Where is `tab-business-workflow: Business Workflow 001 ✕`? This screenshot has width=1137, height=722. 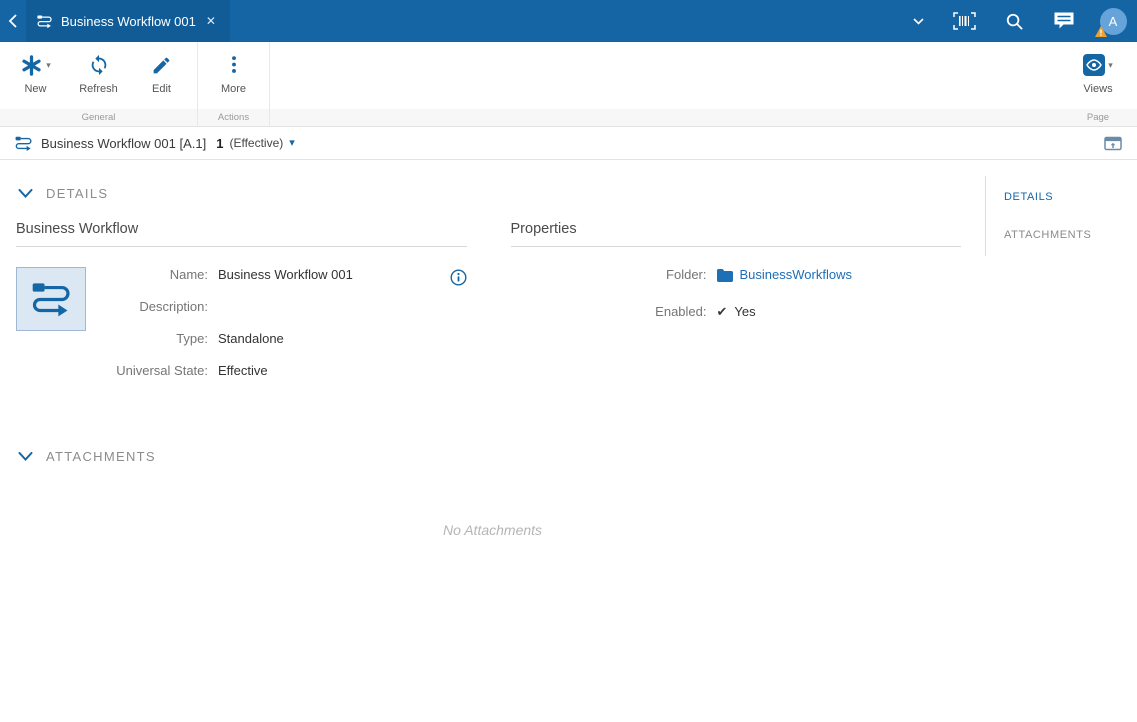
tab-business-workflow: Business Workflow 001 ✕ is located at coordinates (128, 21).